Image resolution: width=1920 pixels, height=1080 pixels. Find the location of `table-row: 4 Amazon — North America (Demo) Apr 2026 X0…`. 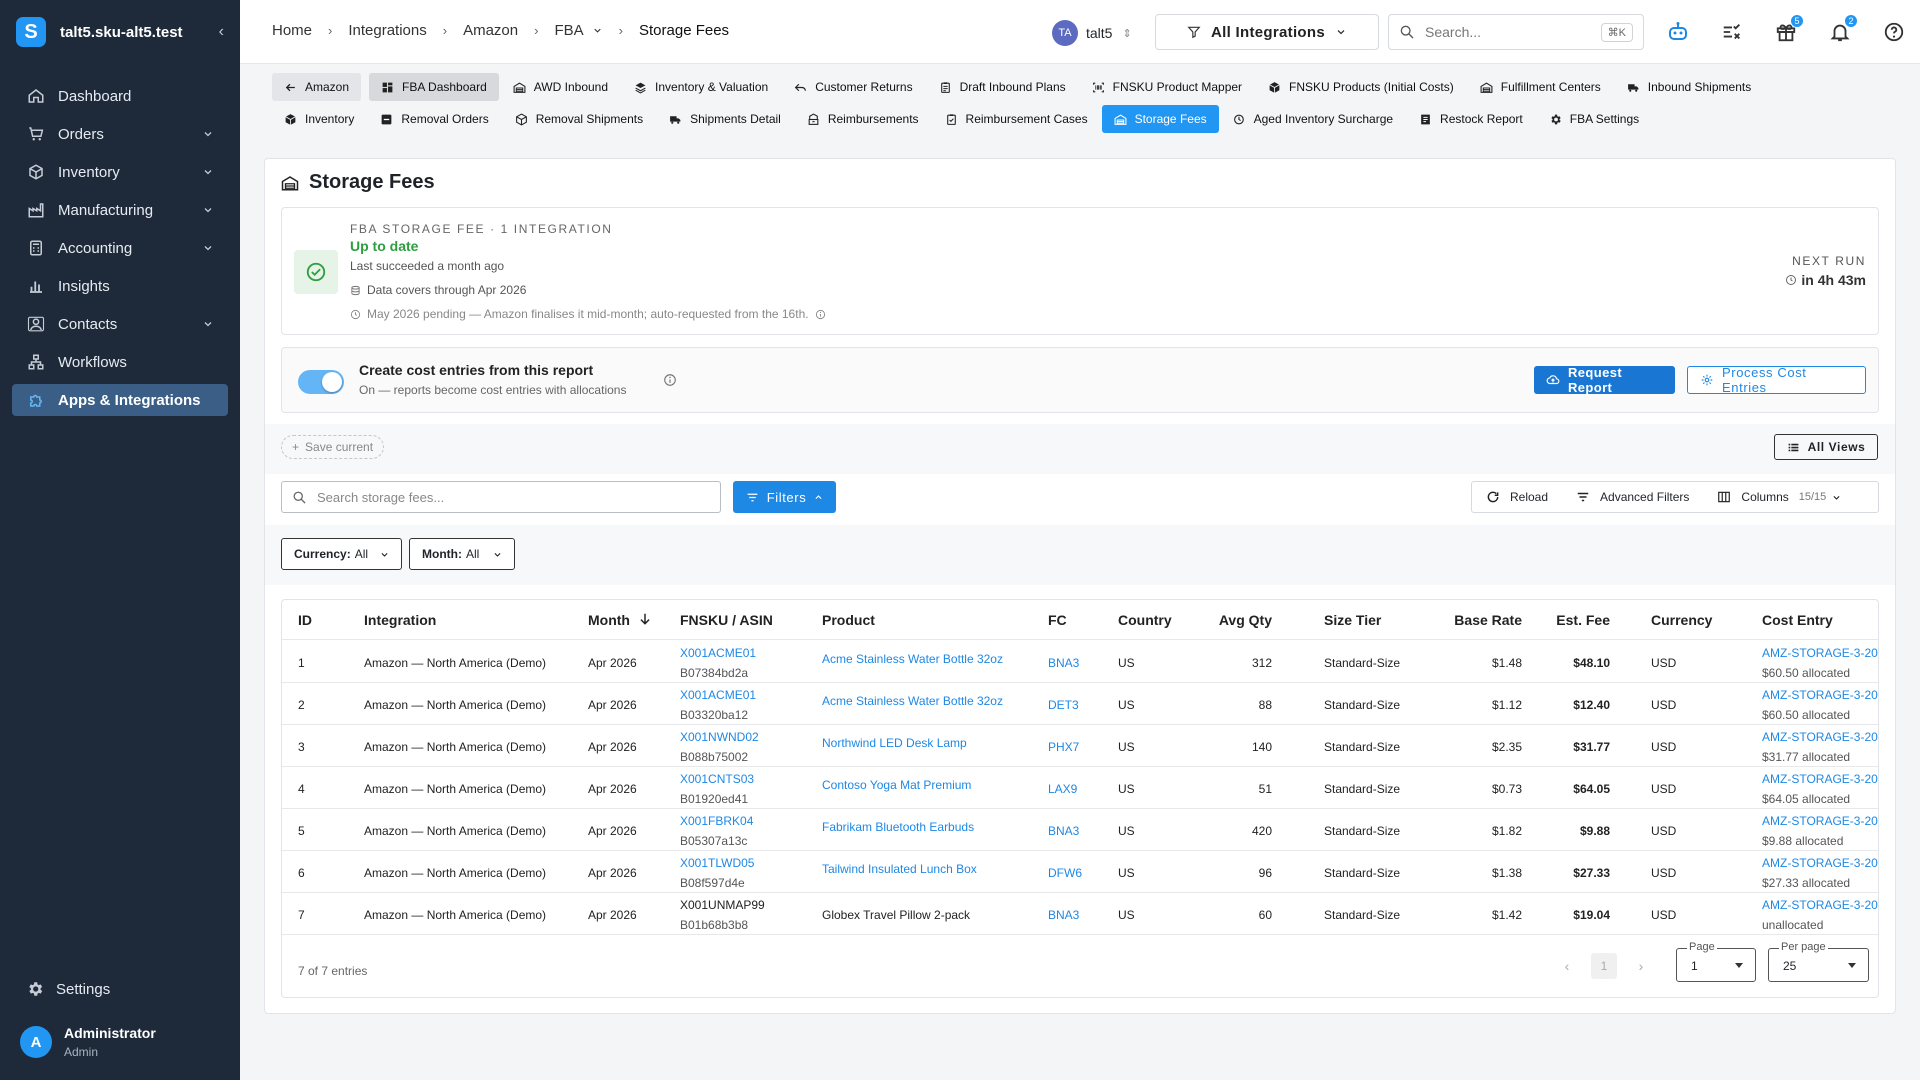

table-row: 4 Amazon — North America (Demo) Apr 2026 X0… is located at coordinates (1080, 788).